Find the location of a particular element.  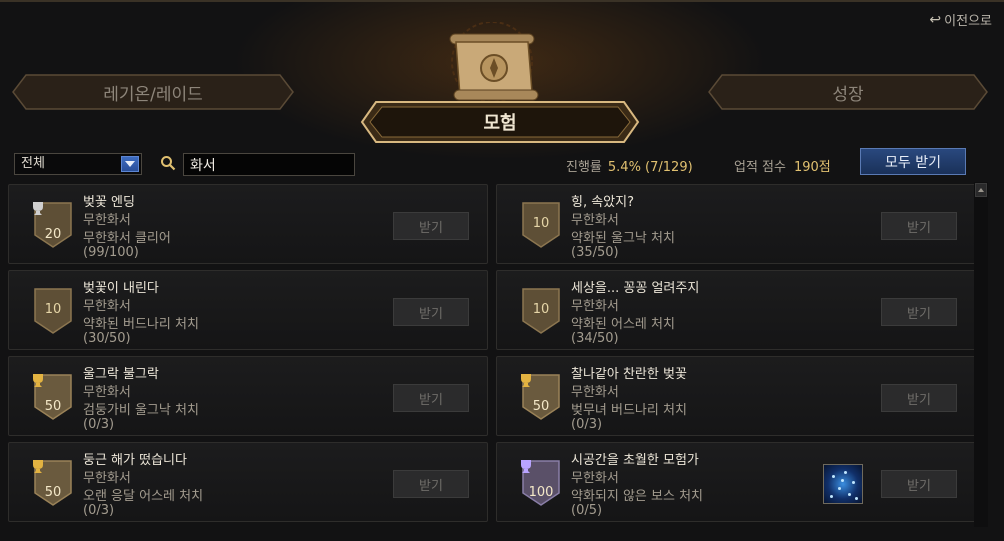

achievement-title: 벚꽃이 내린다 is located at coordinates (121, 288).